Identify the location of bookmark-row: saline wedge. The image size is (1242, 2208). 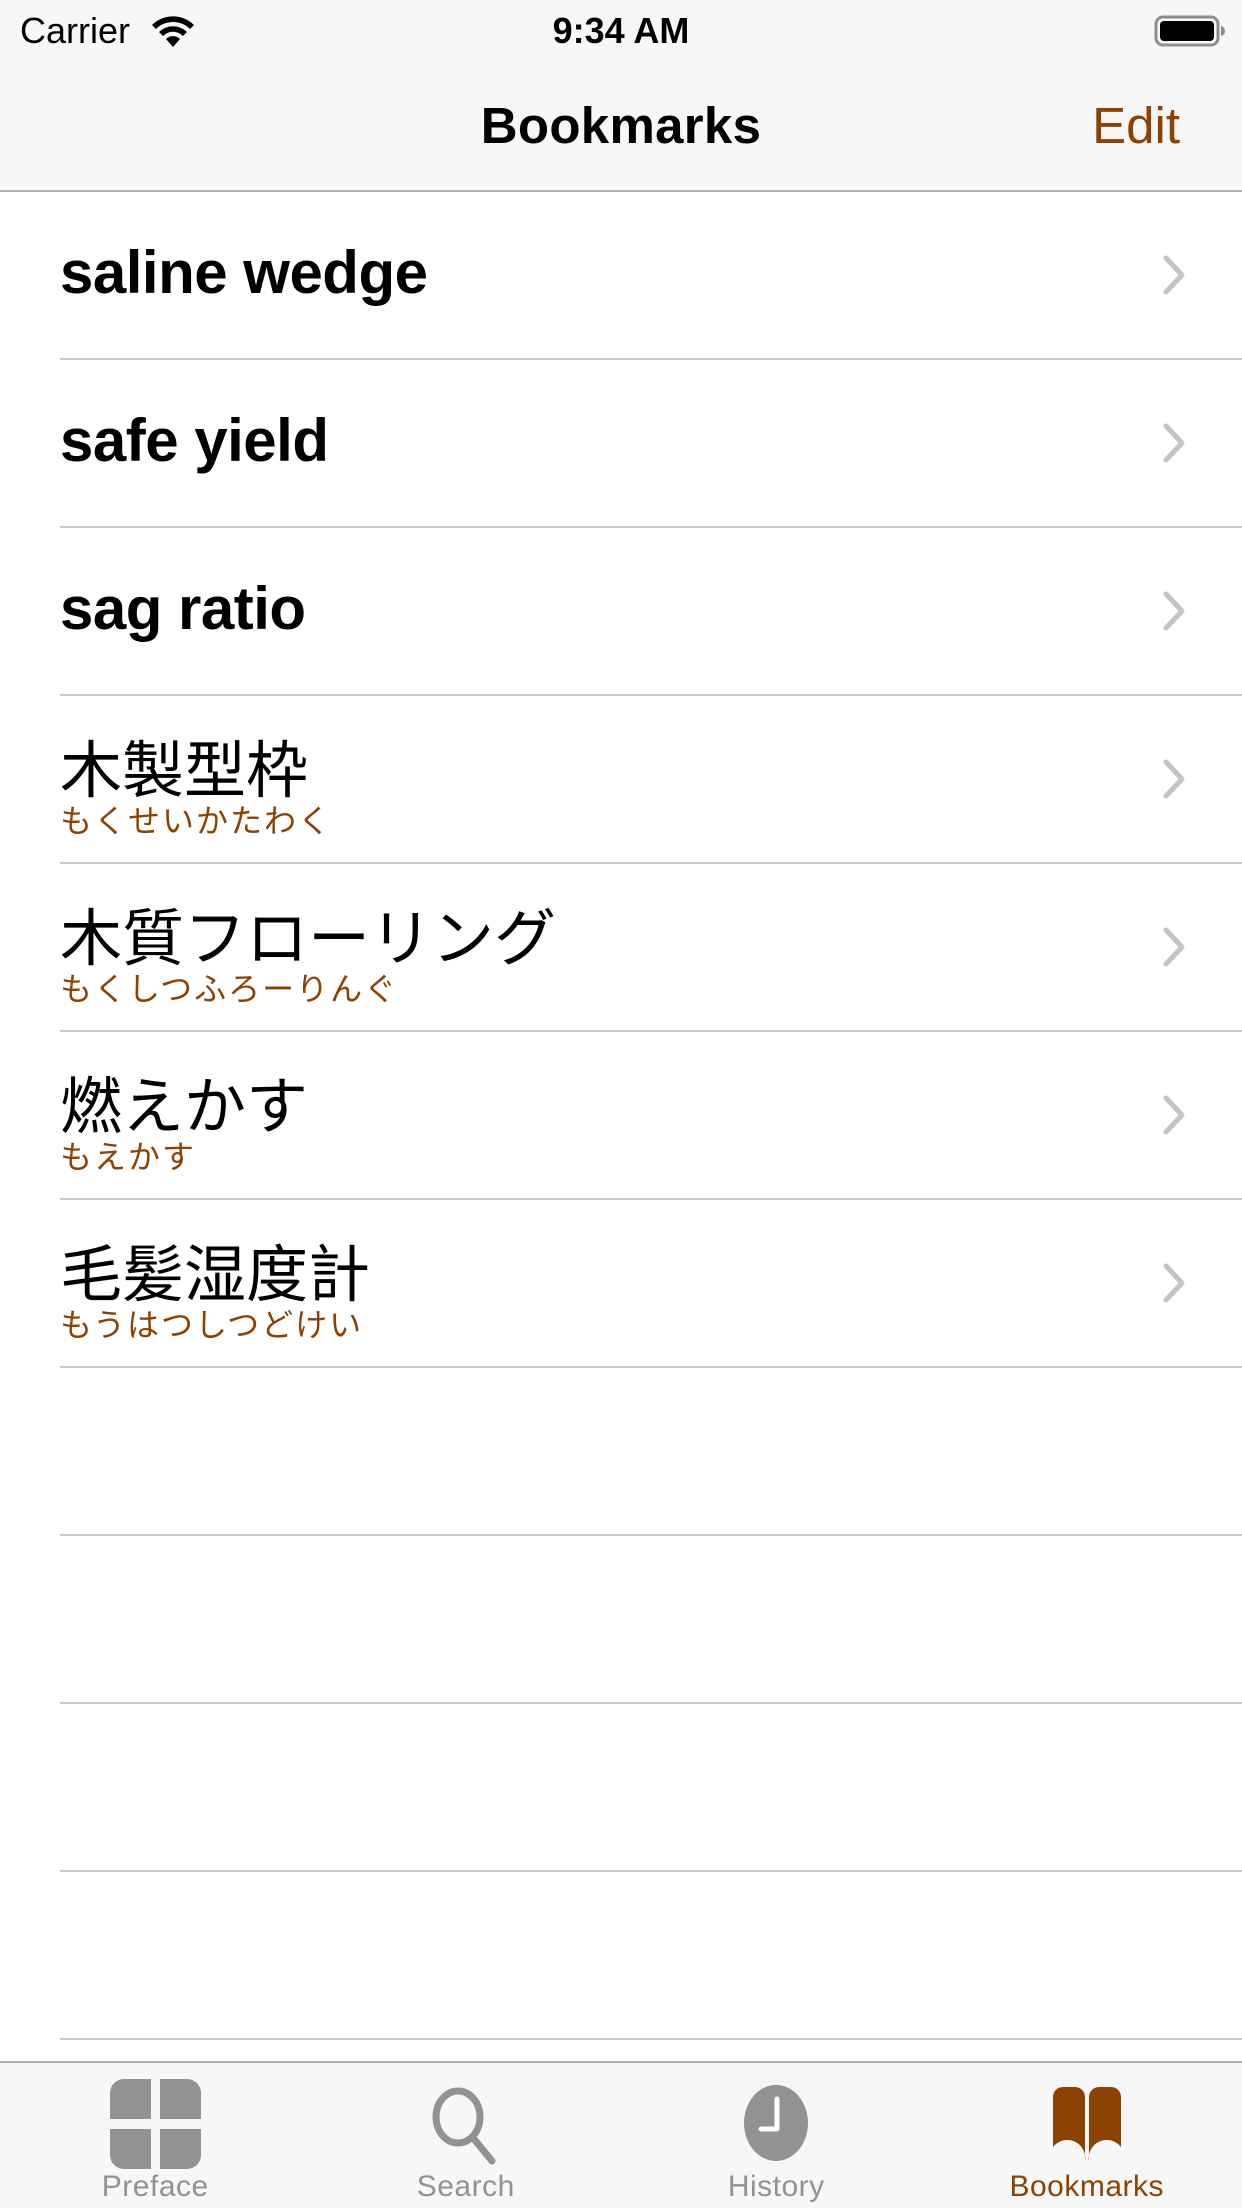
(651, 276).